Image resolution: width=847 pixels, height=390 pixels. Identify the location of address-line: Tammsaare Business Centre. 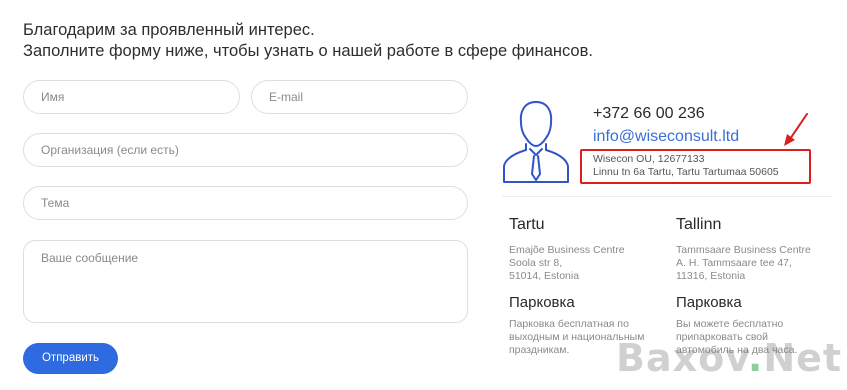
(743, 250).